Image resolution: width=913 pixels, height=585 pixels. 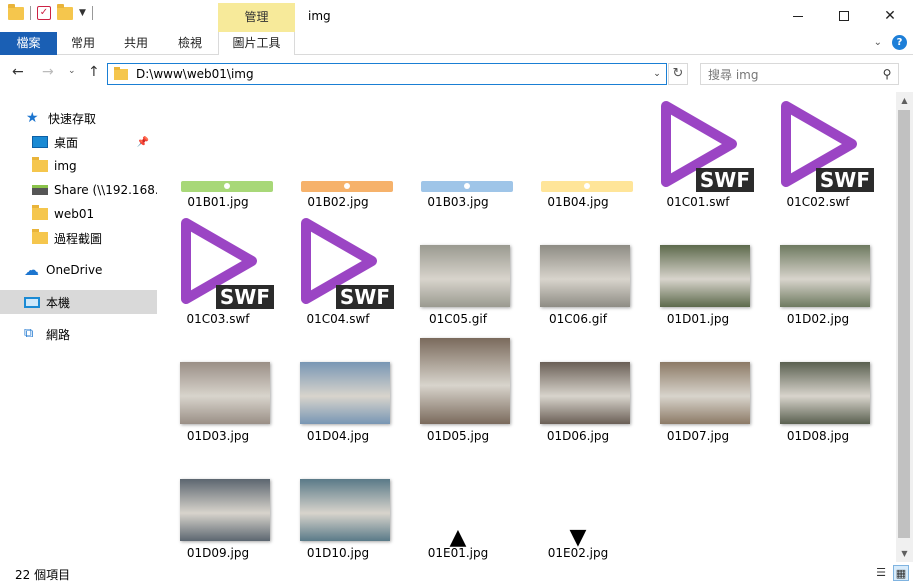 What do you see at coordinates (65, 11) in the screenshot?
I see `new-folder-icon` at bounding box center [65, 11].